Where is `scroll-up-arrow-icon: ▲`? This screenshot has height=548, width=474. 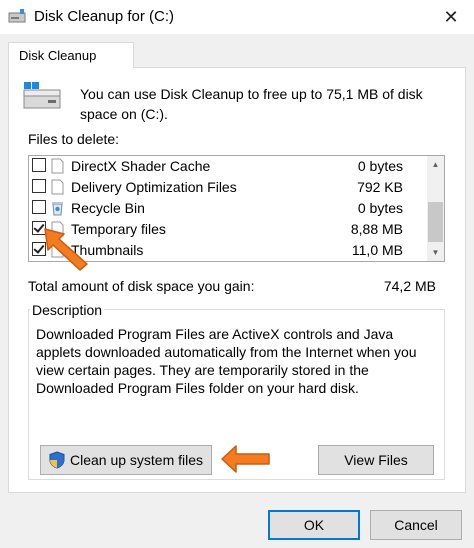 scroll-up-arrow-icon: ▲ is located at coordinates (435, 164).